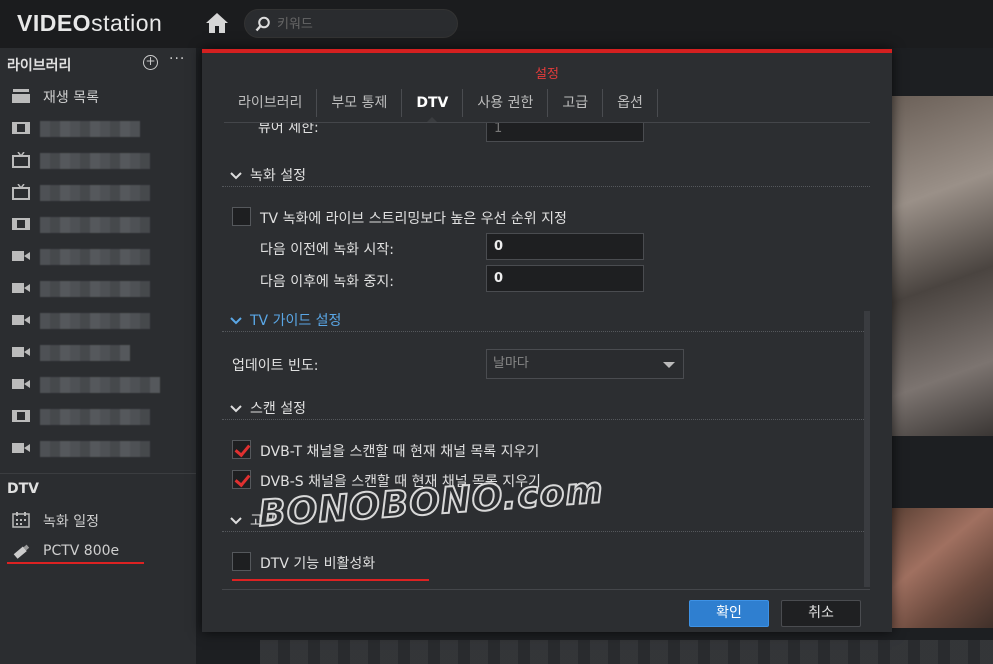  I want to click on tab-dtv: DTV, so click(433, 106).